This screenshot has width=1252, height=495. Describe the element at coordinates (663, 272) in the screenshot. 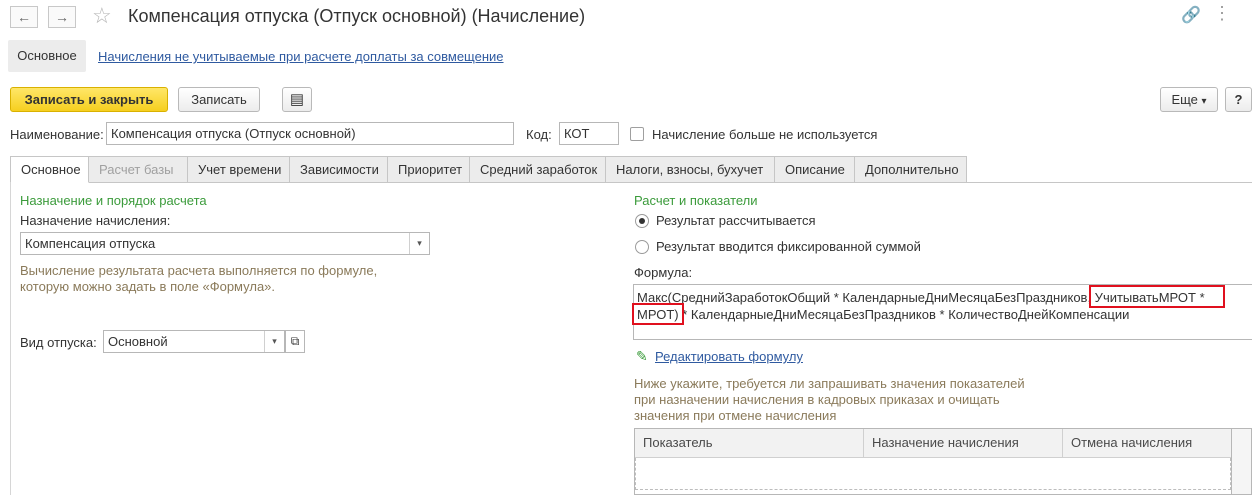

I see `formula-label: Формула:` at that location.